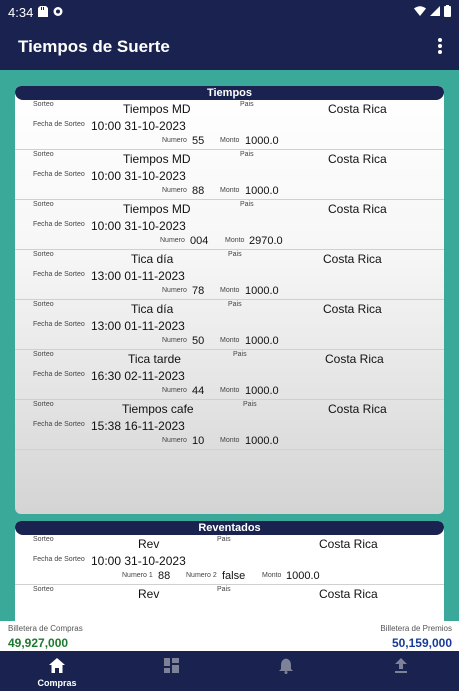  Describe the element at coordinates (198, 341) in the screenshot. I see `numero-value: 50` at that location.